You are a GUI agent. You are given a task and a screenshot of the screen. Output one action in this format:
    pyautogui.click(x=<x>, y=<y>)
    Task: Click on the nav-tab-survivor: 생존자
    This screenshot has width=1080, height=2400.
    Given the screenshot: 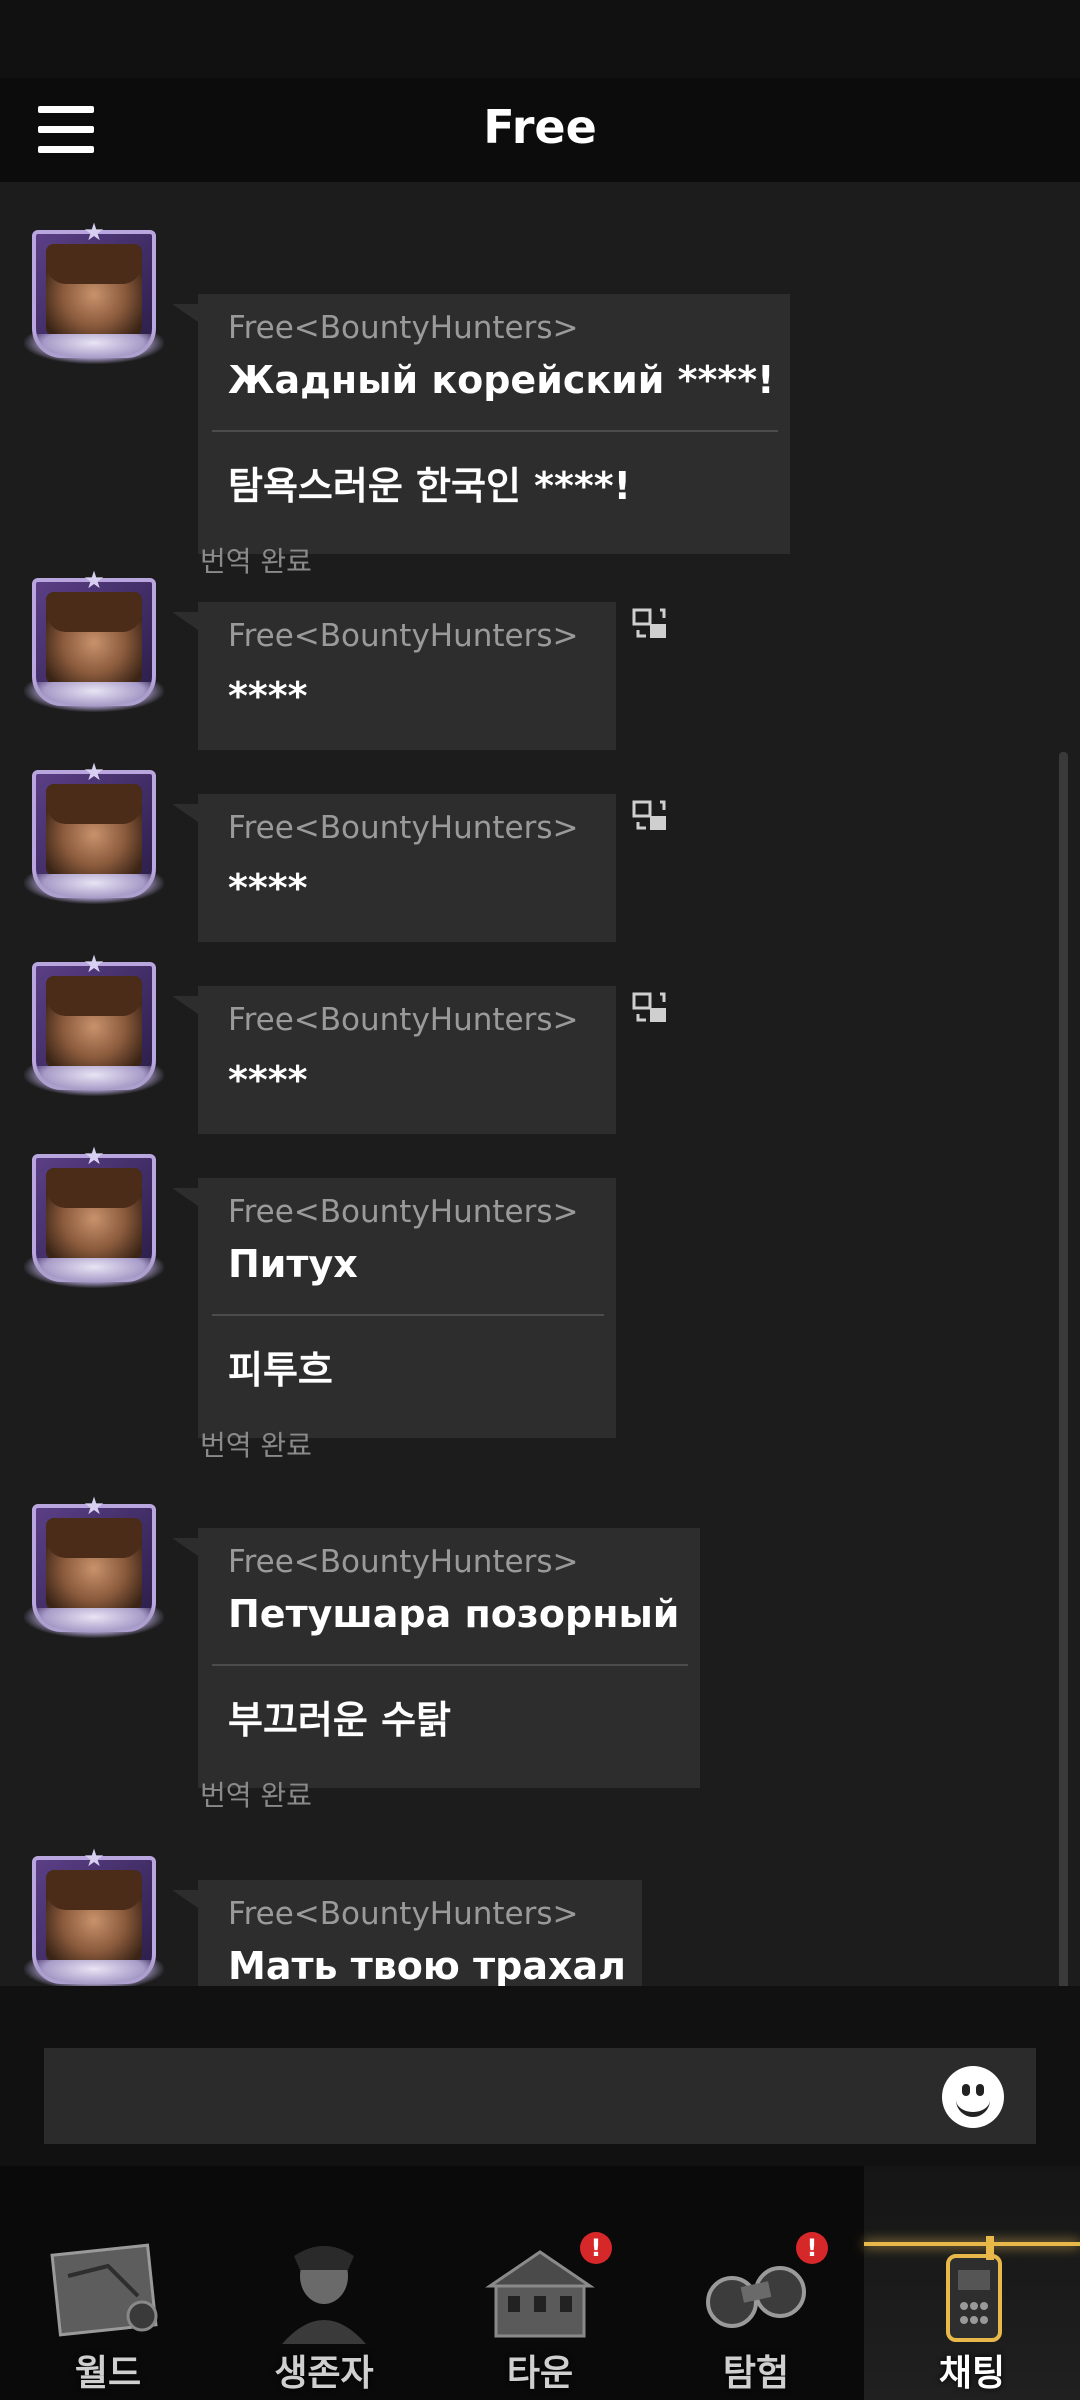 What is the action you would take?
    pyautogui.click(x=324, y=2283)
    